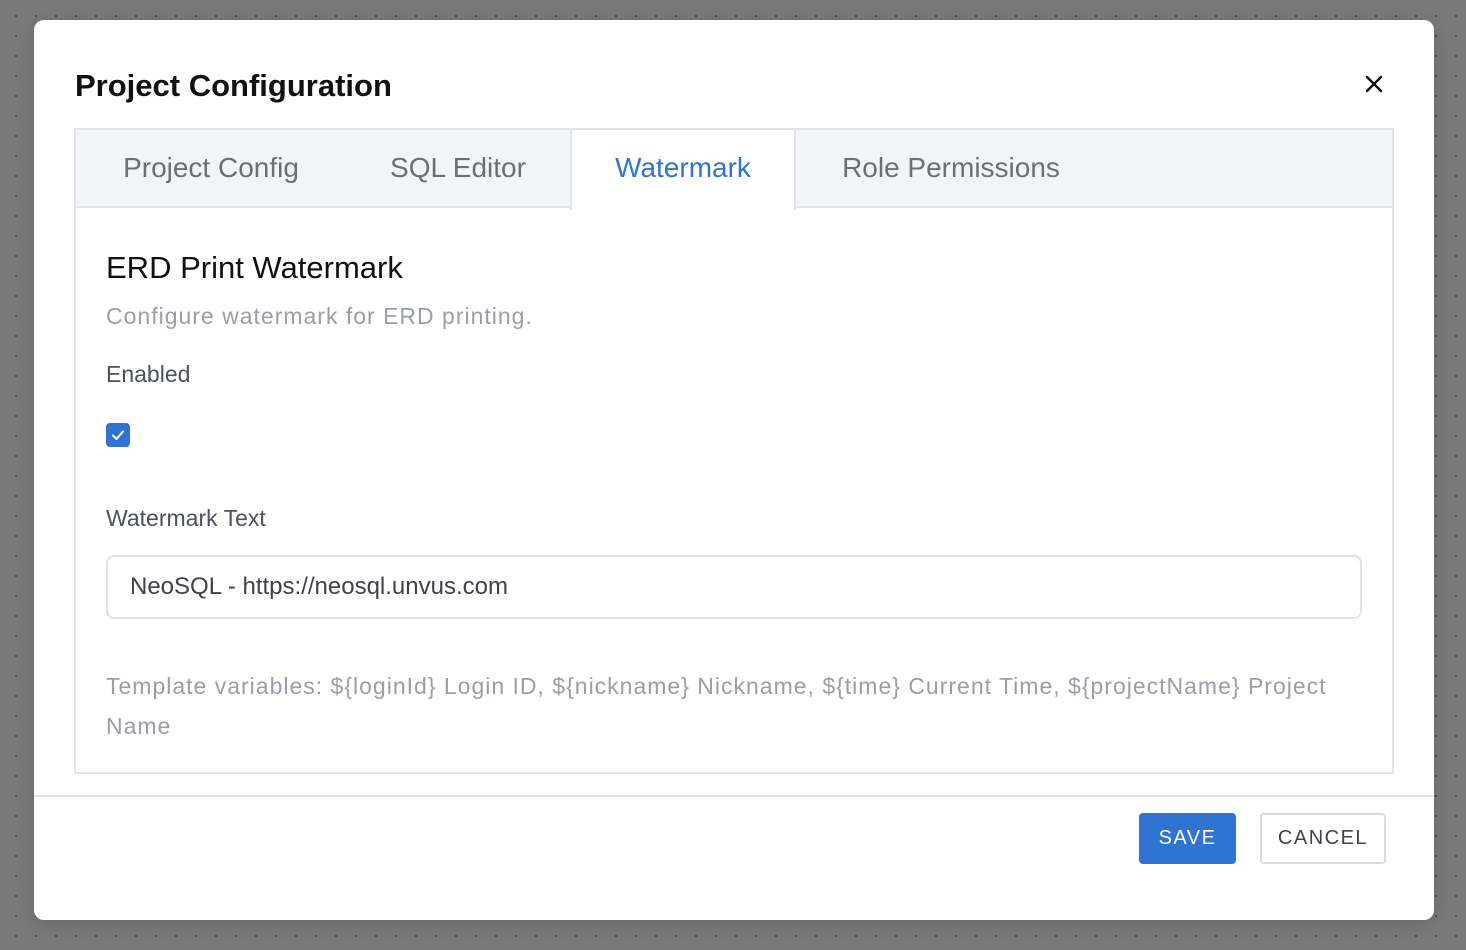 The width and height of the screenshot is (1466, 950). Describe the element at coordinates (319, 316) in the screenshot. I see `section-description: Configure watermark for ERD printing.` at that location.